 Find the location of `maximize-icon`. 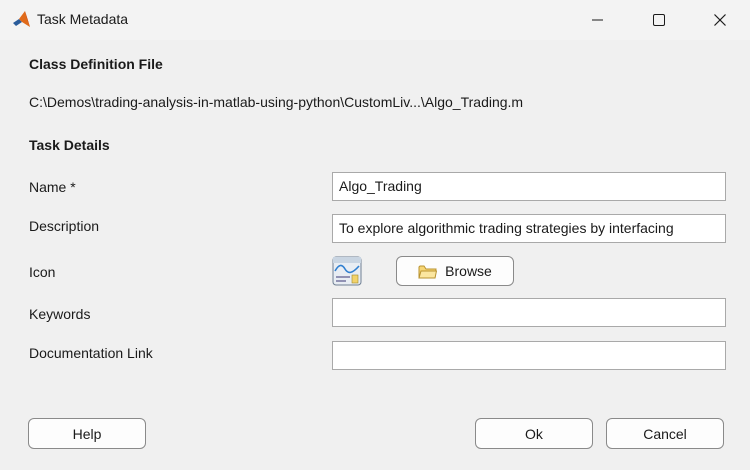

maximize-icon is located at coordinates (659, 20).